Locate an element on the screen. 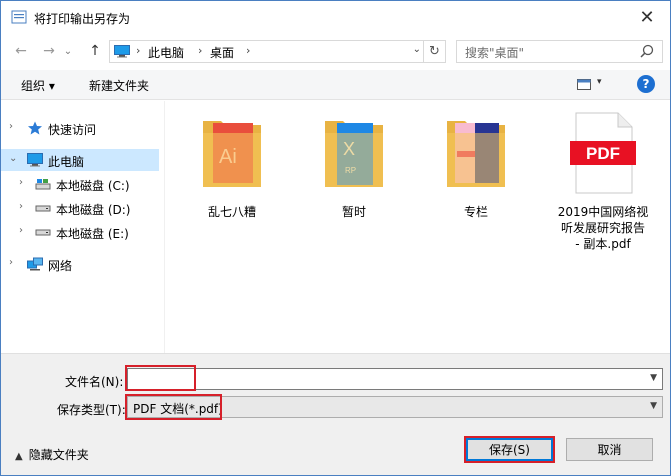 The width and height of the screenshot is (671, 476). address-bar: › 此电脑 › 桌面 › ⌄ ↻ is located at coordinates (277, 51).